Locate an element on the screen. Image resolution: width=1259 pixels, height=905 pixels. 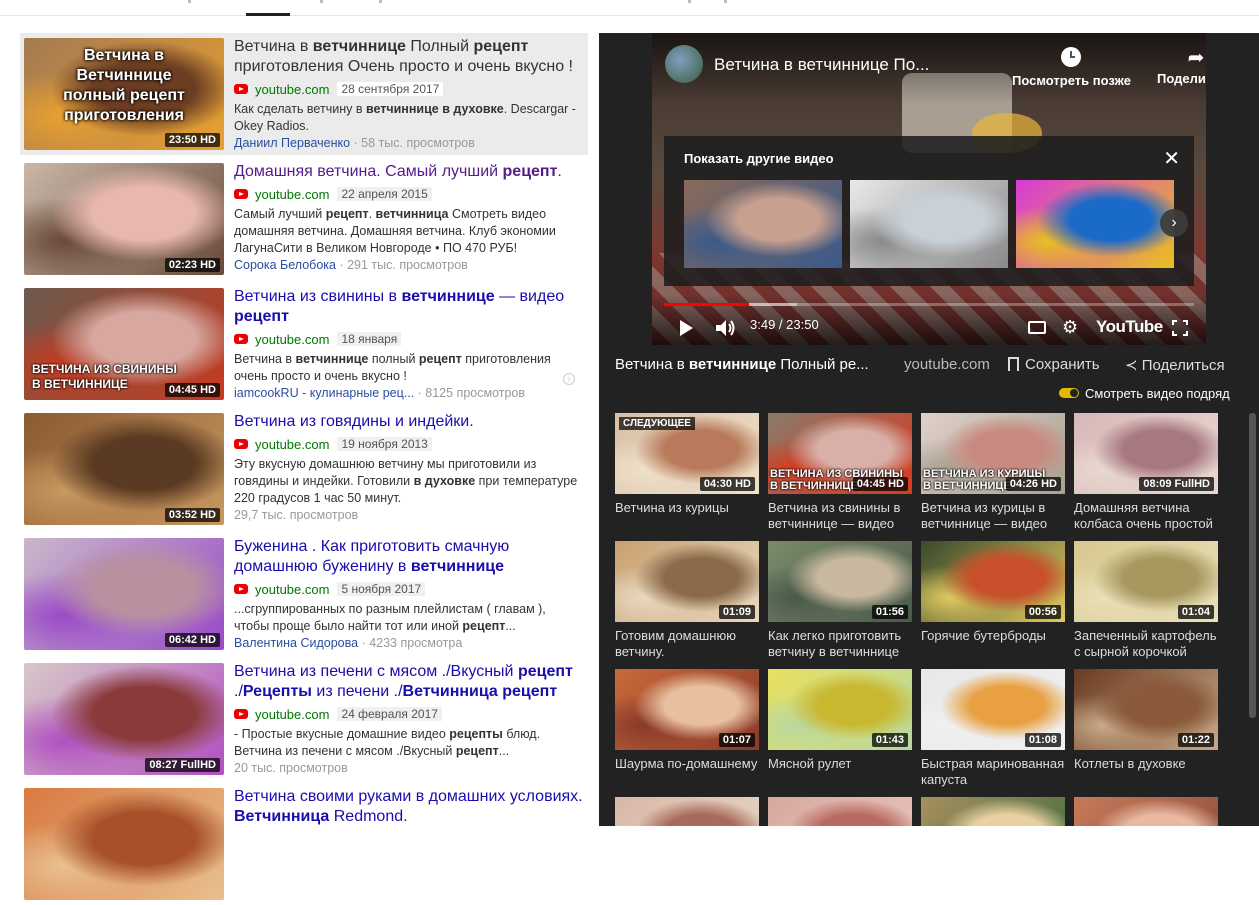
video-thumbnail is located at coordinates (124, 844).